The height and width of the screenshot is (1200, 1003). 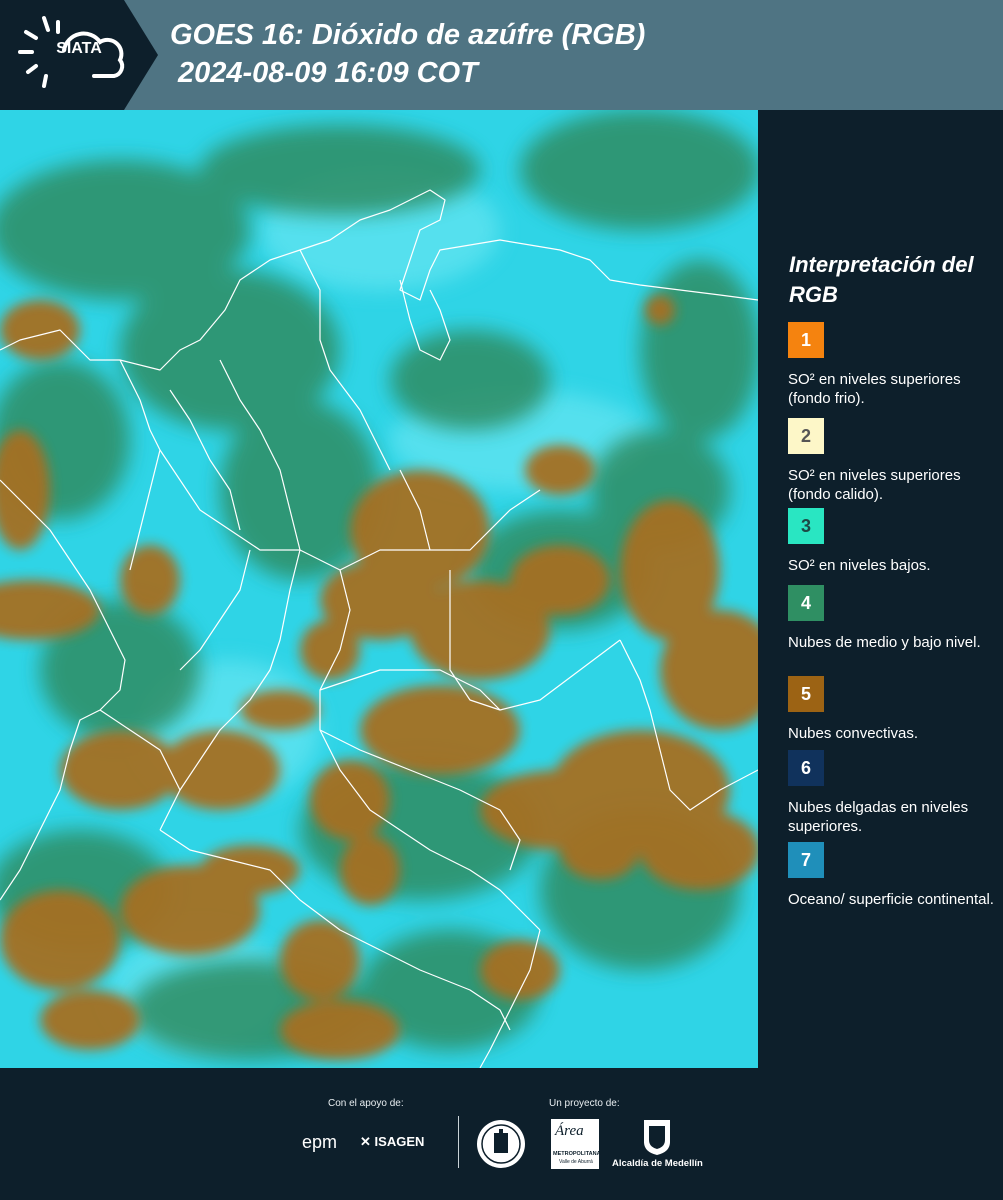 I want to click on siata-logo-text: SIATA, so click(x=79, y=48).